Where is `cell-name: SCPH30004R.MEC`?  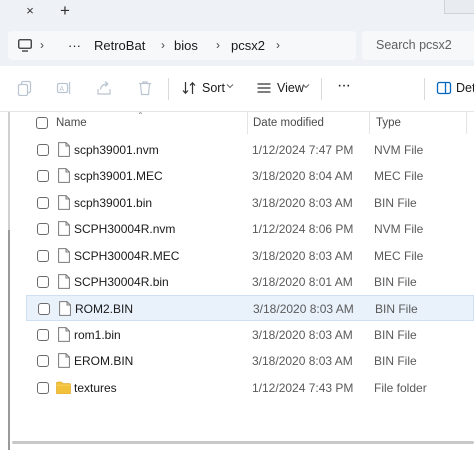 cell-name: SCPH30004R.MEC is located at coordinates (127, 255).